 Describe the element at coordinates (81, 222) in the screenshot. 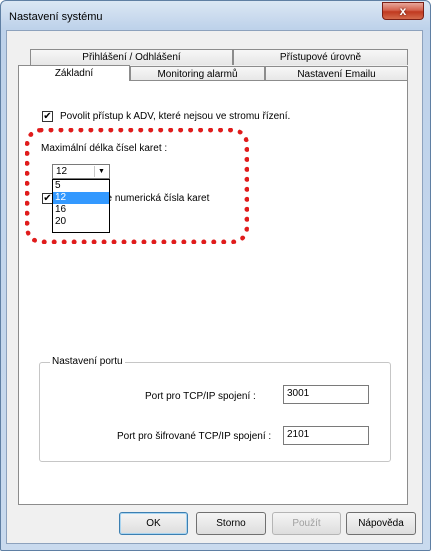

I see `dropdown-option: 20` at that location.